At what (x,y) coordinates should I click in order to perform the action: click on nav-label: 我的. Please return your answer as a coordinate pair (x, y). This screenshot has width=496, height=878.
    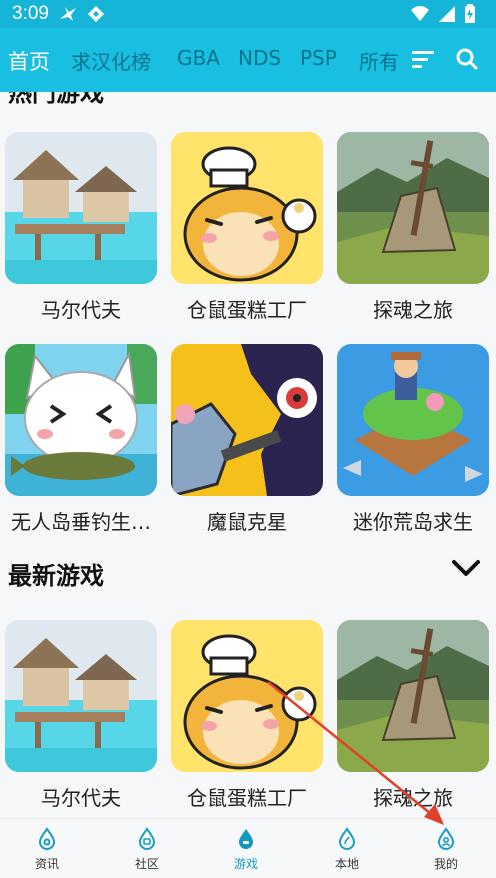
    Looking at the image, I should click on (445, 864).